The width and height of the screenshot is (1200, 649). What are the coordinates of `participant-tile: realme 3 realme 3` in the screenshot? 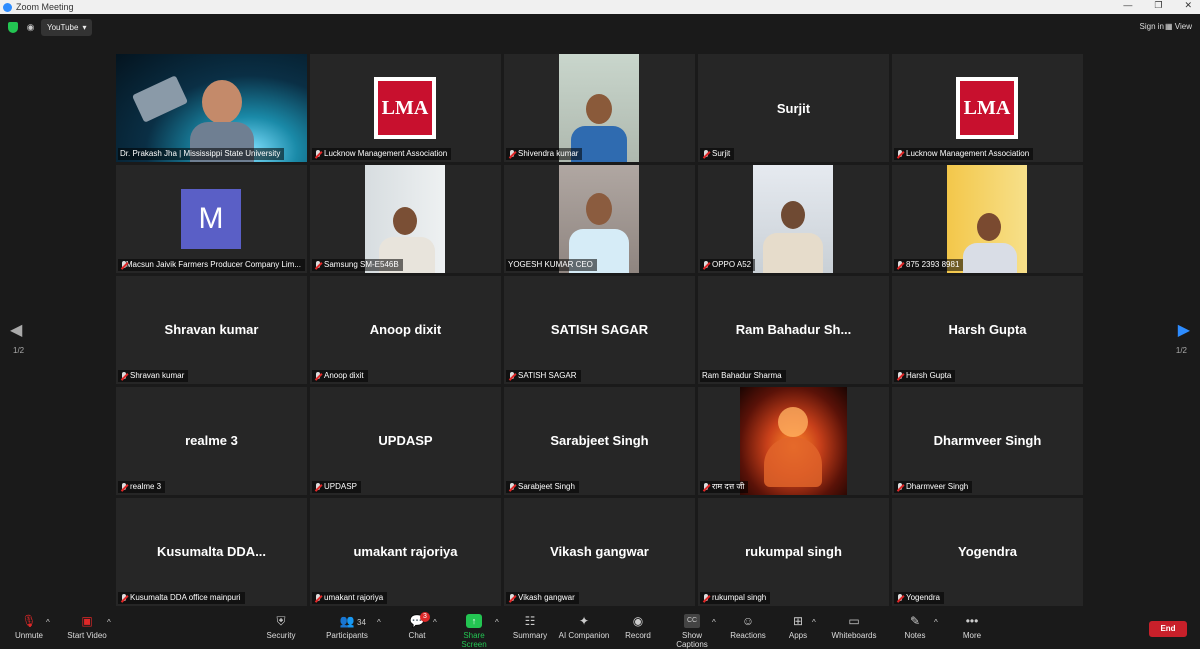 It's located at (211, 441).